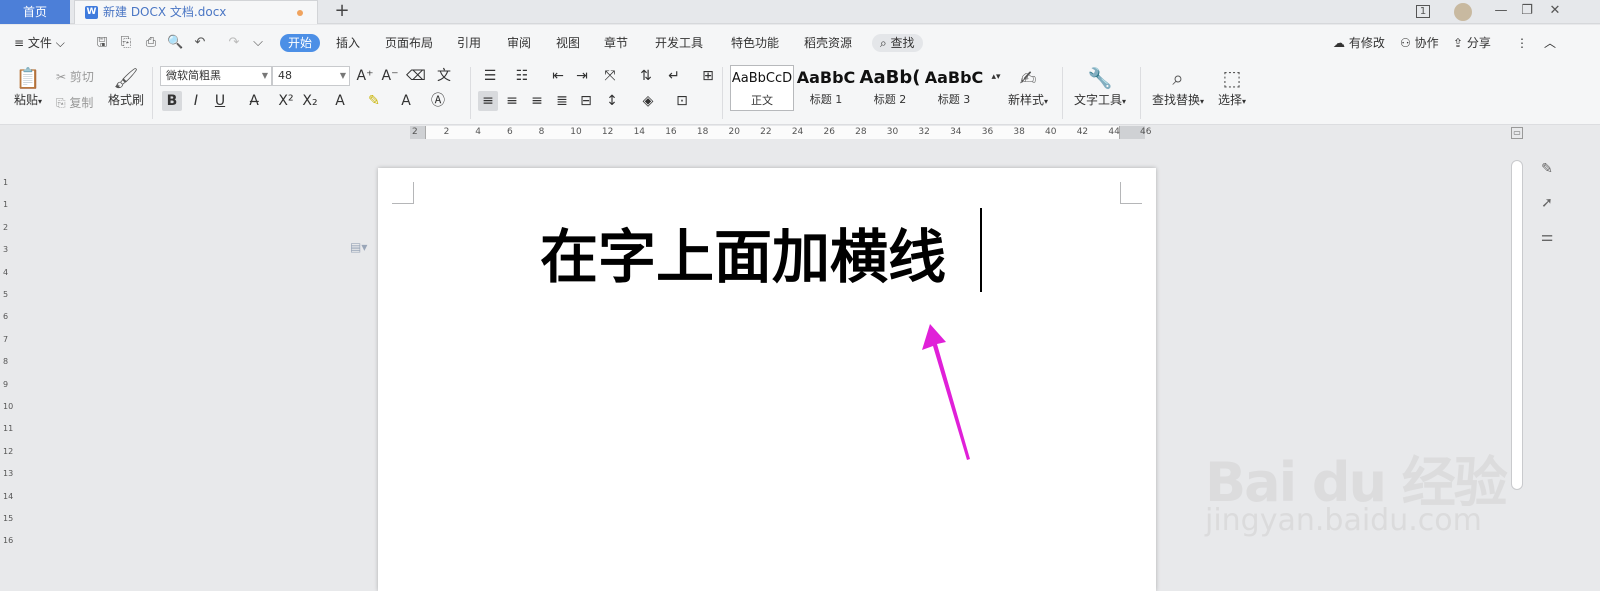 The width and height of the screenshot is (1600, 591). Describe the element at coordinates (1463, 12) in the screenshot. I see `avatar` at that location.